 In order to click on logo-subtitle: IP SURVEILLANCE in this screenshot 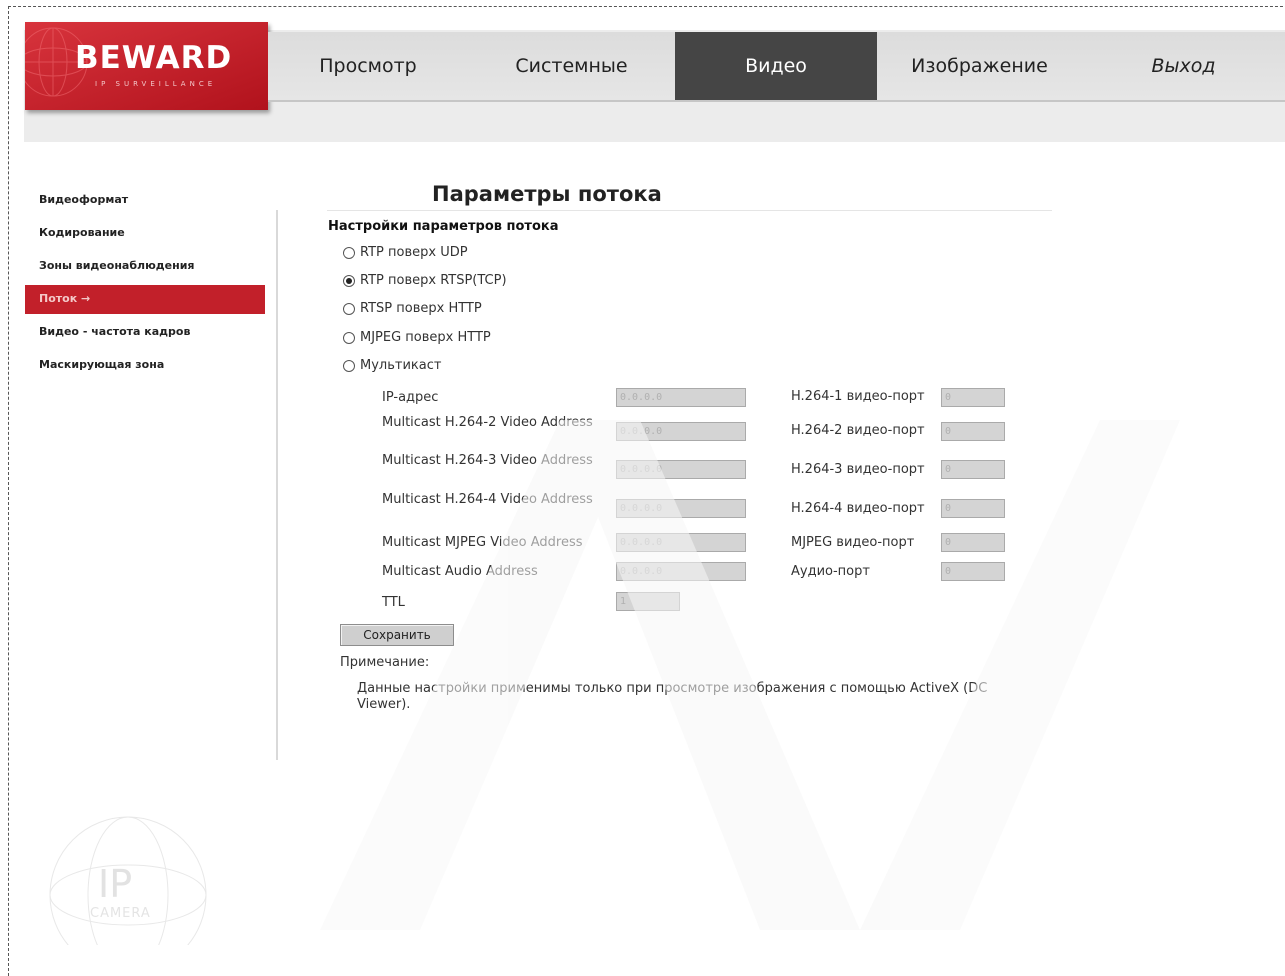, I will do `click(156, 84)`.